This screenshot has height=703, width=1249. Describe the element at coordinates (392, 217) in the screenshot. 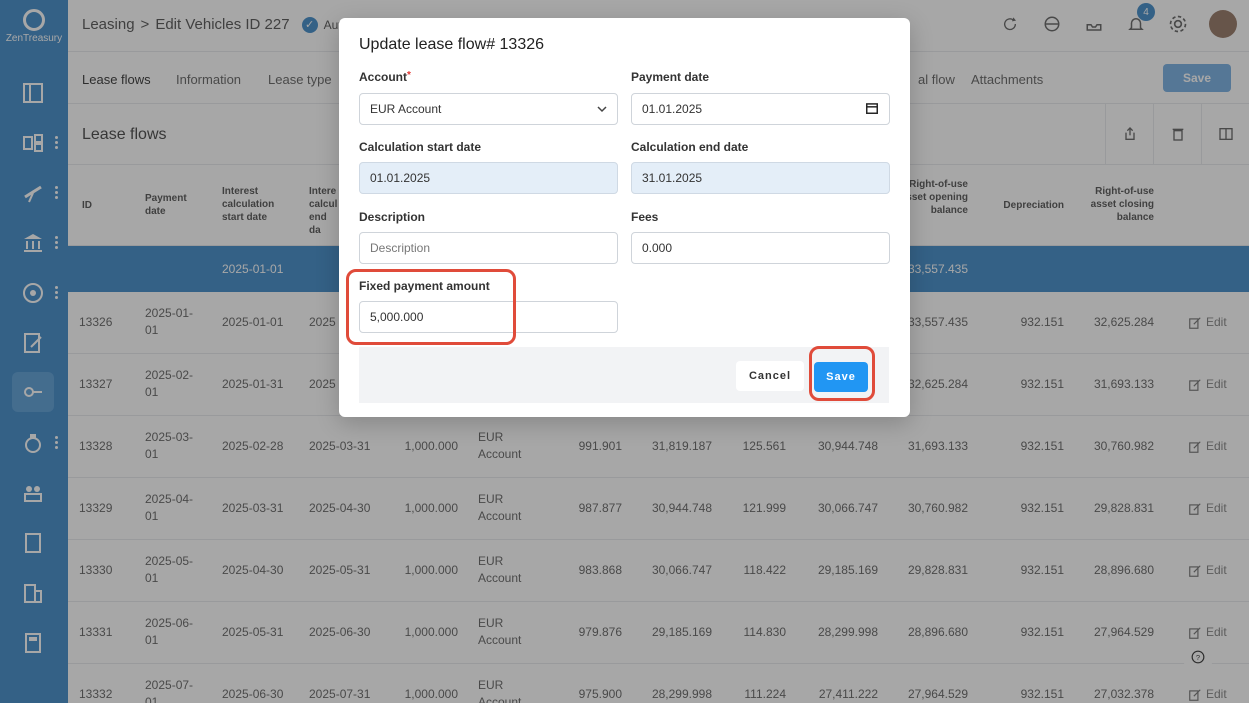

I see `description-label: Description` at that location.